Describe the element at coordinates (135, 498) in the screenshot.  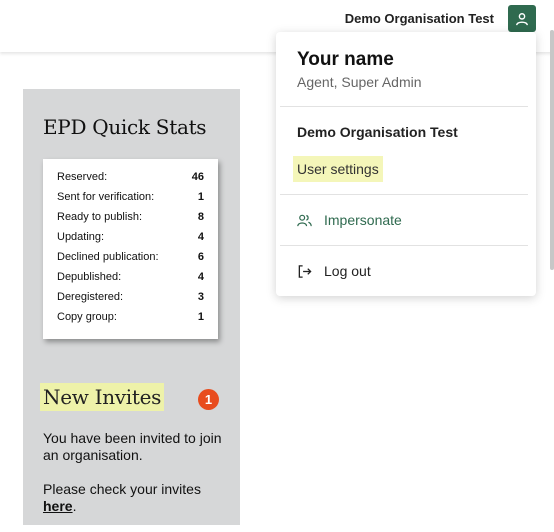
I see `invite-check-text: Please check your invites here.` at that location.